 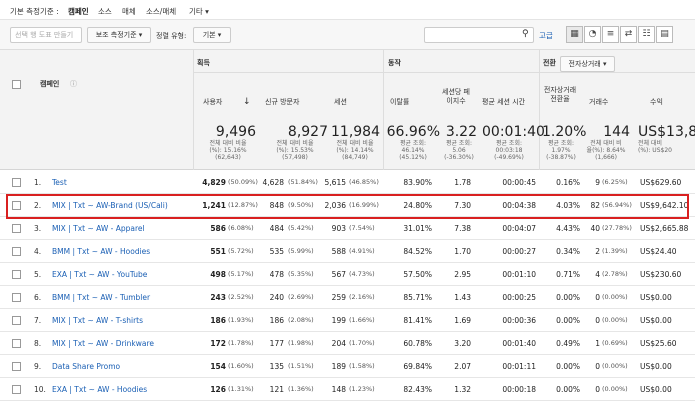 I want to click on pivot-view-icon: ▤, so click(x=664, y=34).